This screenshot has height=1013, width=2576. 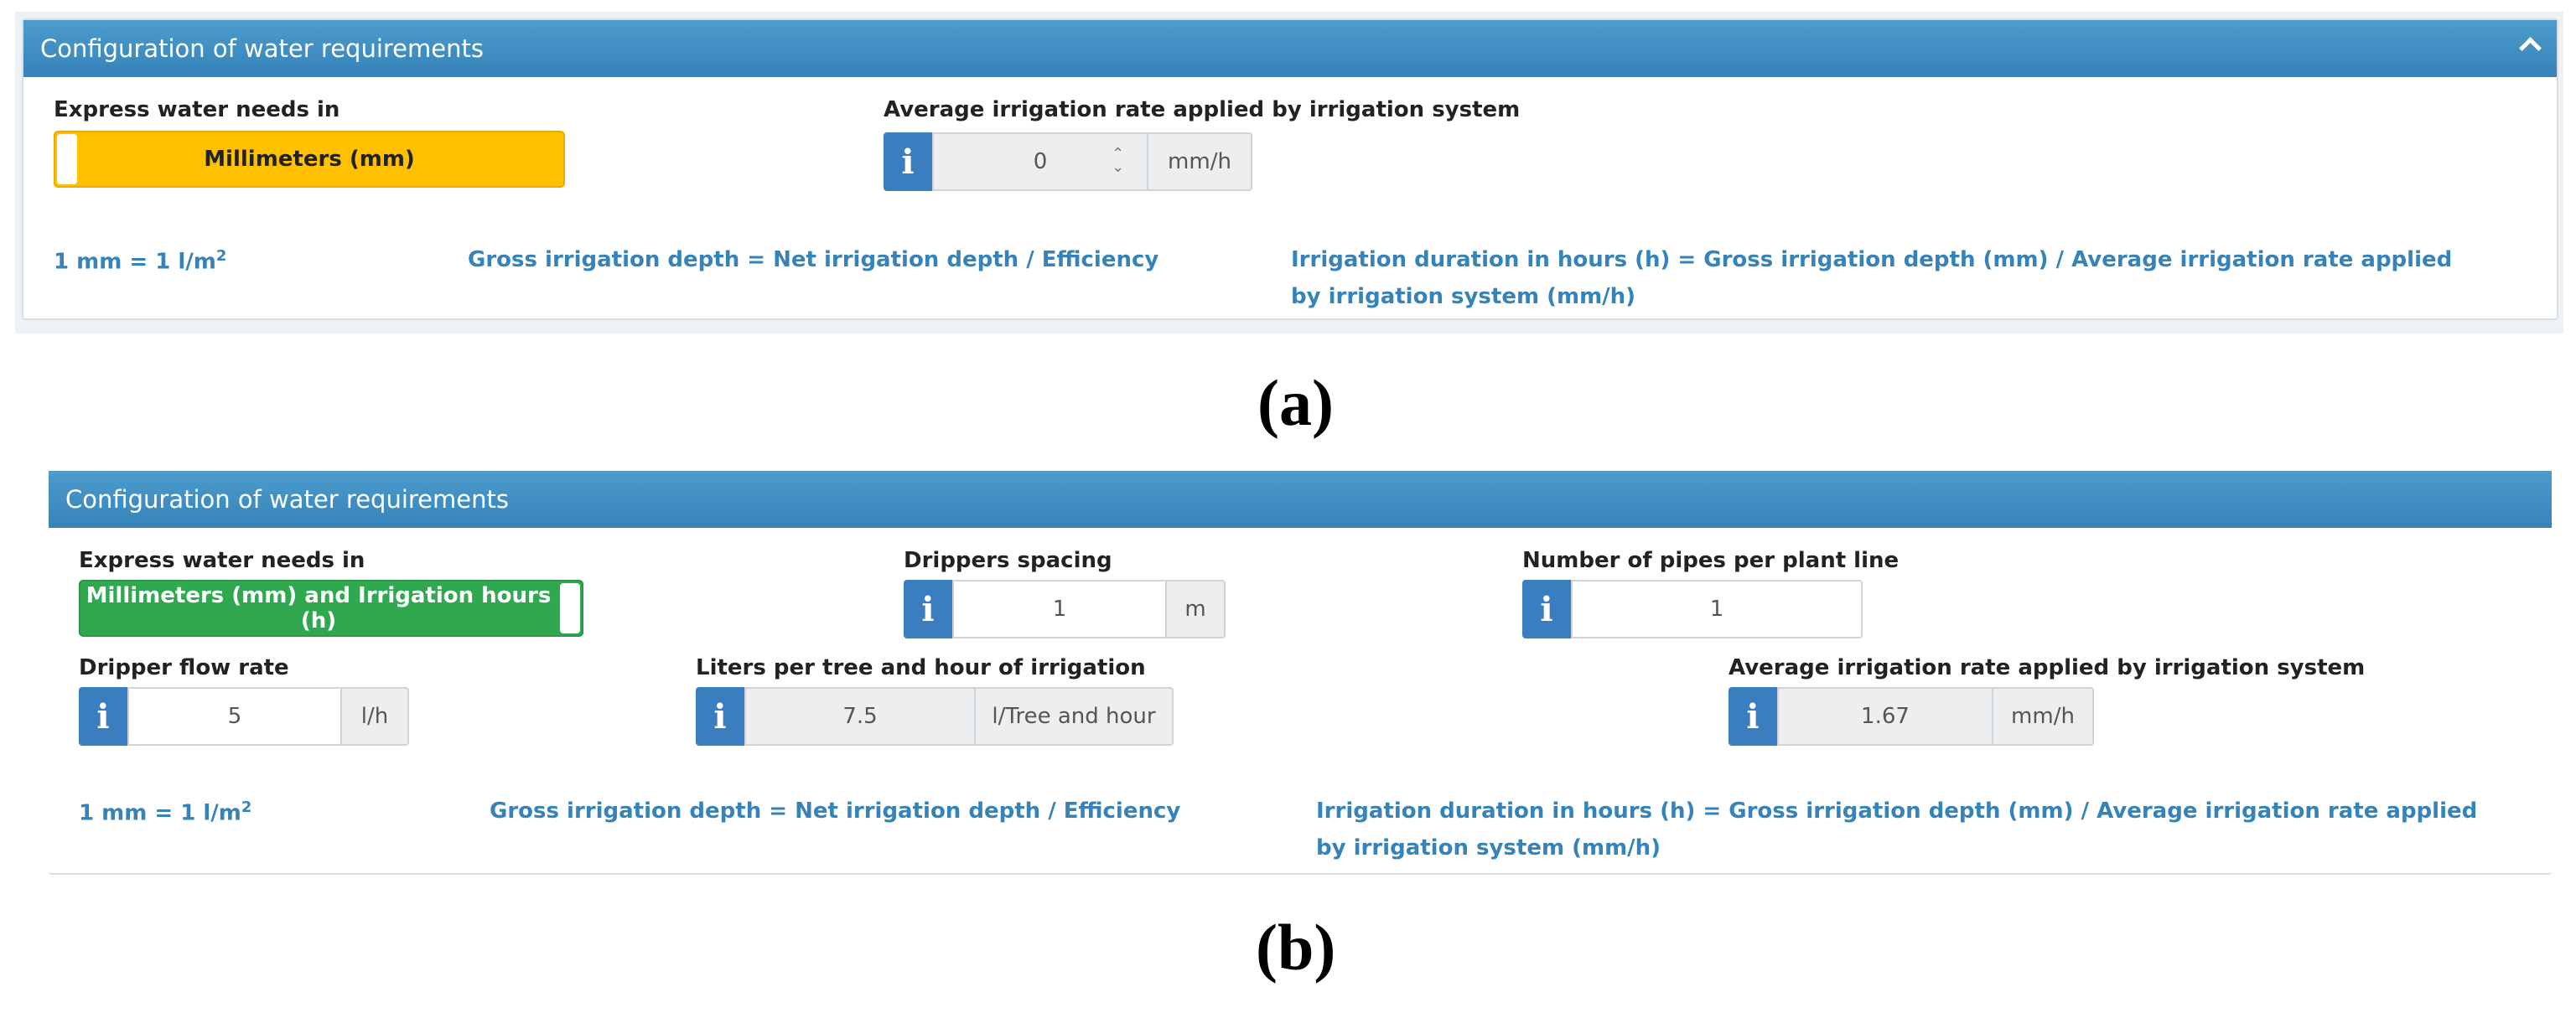 I want to click on avg-rate-input-group: i 0 ⌃ ⌄ mm/h, so click(x=1068, y=162).